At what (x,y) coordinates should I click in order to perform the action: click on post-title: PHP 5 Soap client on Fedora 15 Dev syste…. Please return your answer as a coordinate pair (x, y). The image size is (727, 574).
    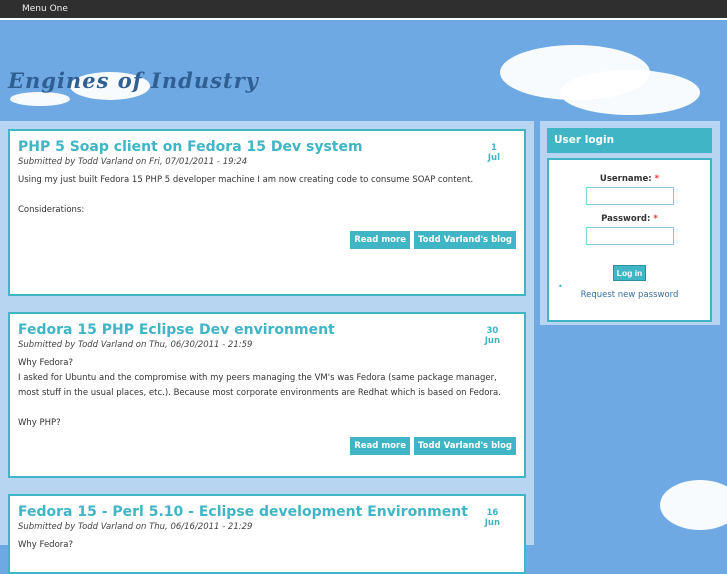
    Looking at the image, I should click on (267, 147).